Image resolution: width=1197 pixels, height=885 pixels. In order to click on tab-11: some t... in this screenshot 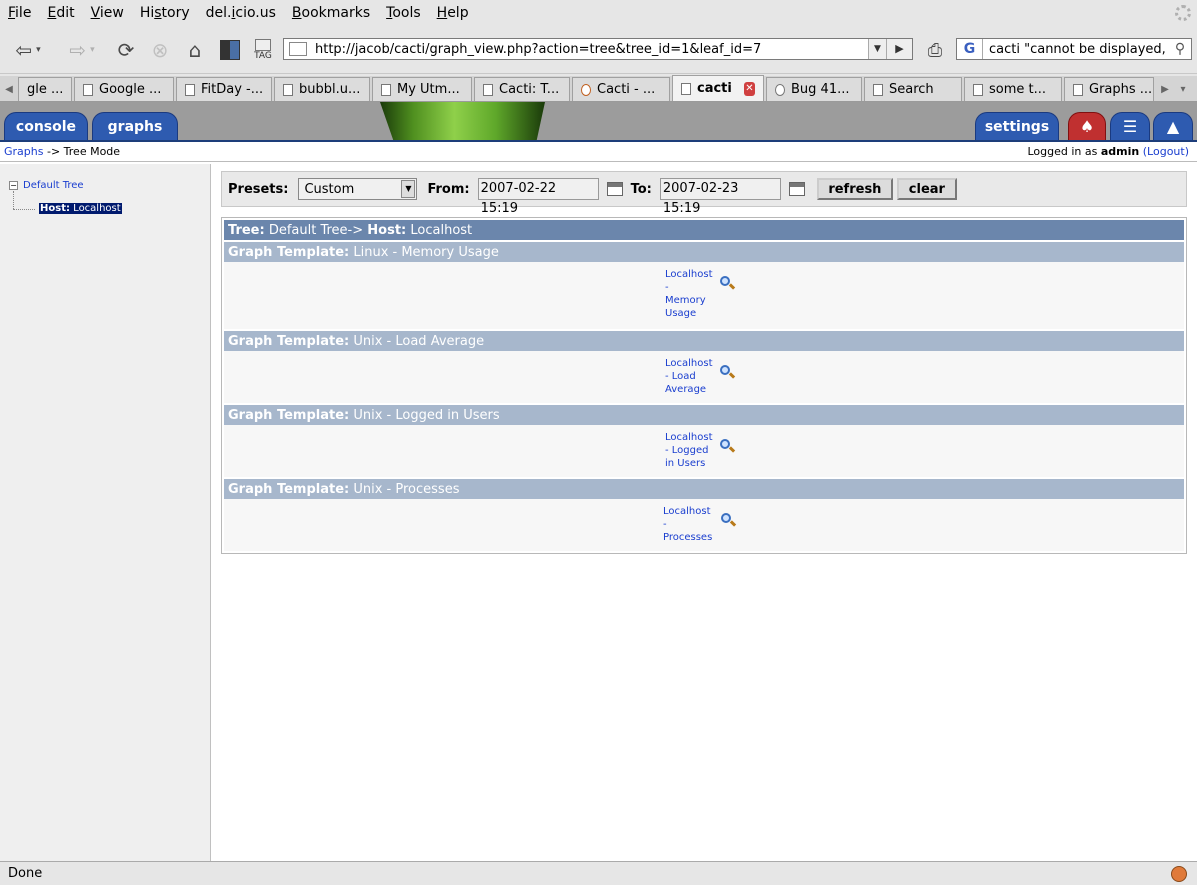, I will do `click(1013, 89)`.